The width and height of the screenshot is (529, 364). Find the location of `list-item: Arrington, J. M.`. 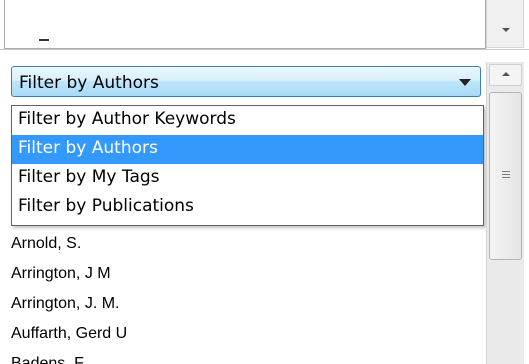

list-item: Arrington, J. M. is located at coordinates (246, 304).